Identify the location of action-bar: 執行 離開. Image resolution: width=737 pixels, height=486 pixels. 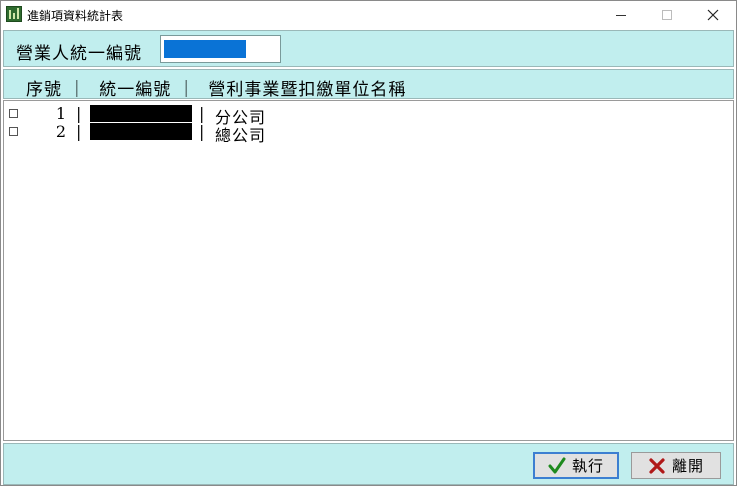
(368, 464).